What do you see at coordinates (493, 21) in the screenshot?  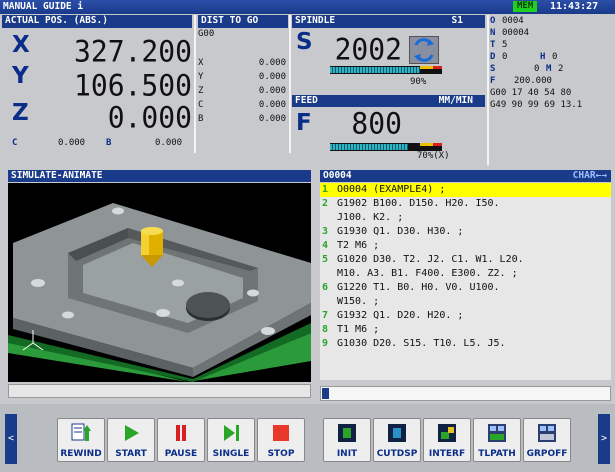 I see `modal-o-label: O` at bounding box center [493, 21].